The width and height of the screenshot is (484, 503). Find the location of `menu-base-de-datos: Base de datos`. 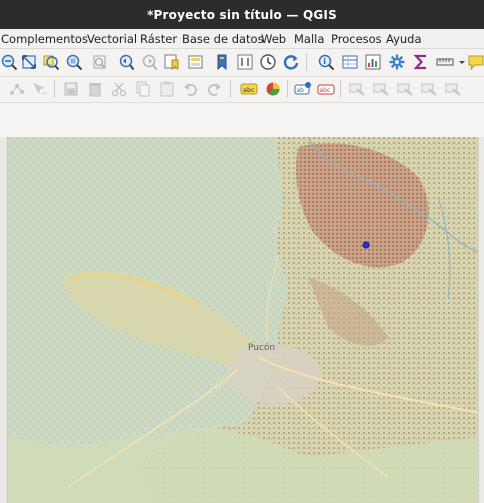

menu-base-de-datos: Base de datos is located at coordinates (223, 39).